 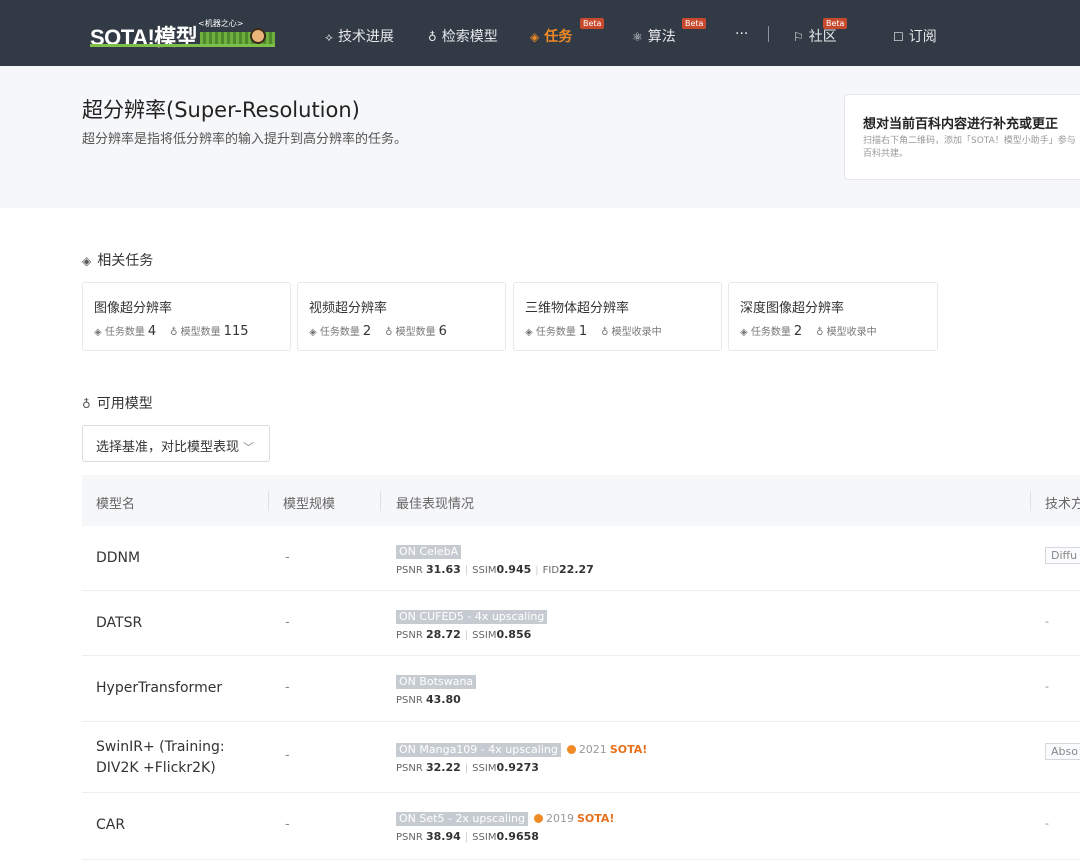 I want to click on nav-item-label: 订阅, so click(x=923, y=37).